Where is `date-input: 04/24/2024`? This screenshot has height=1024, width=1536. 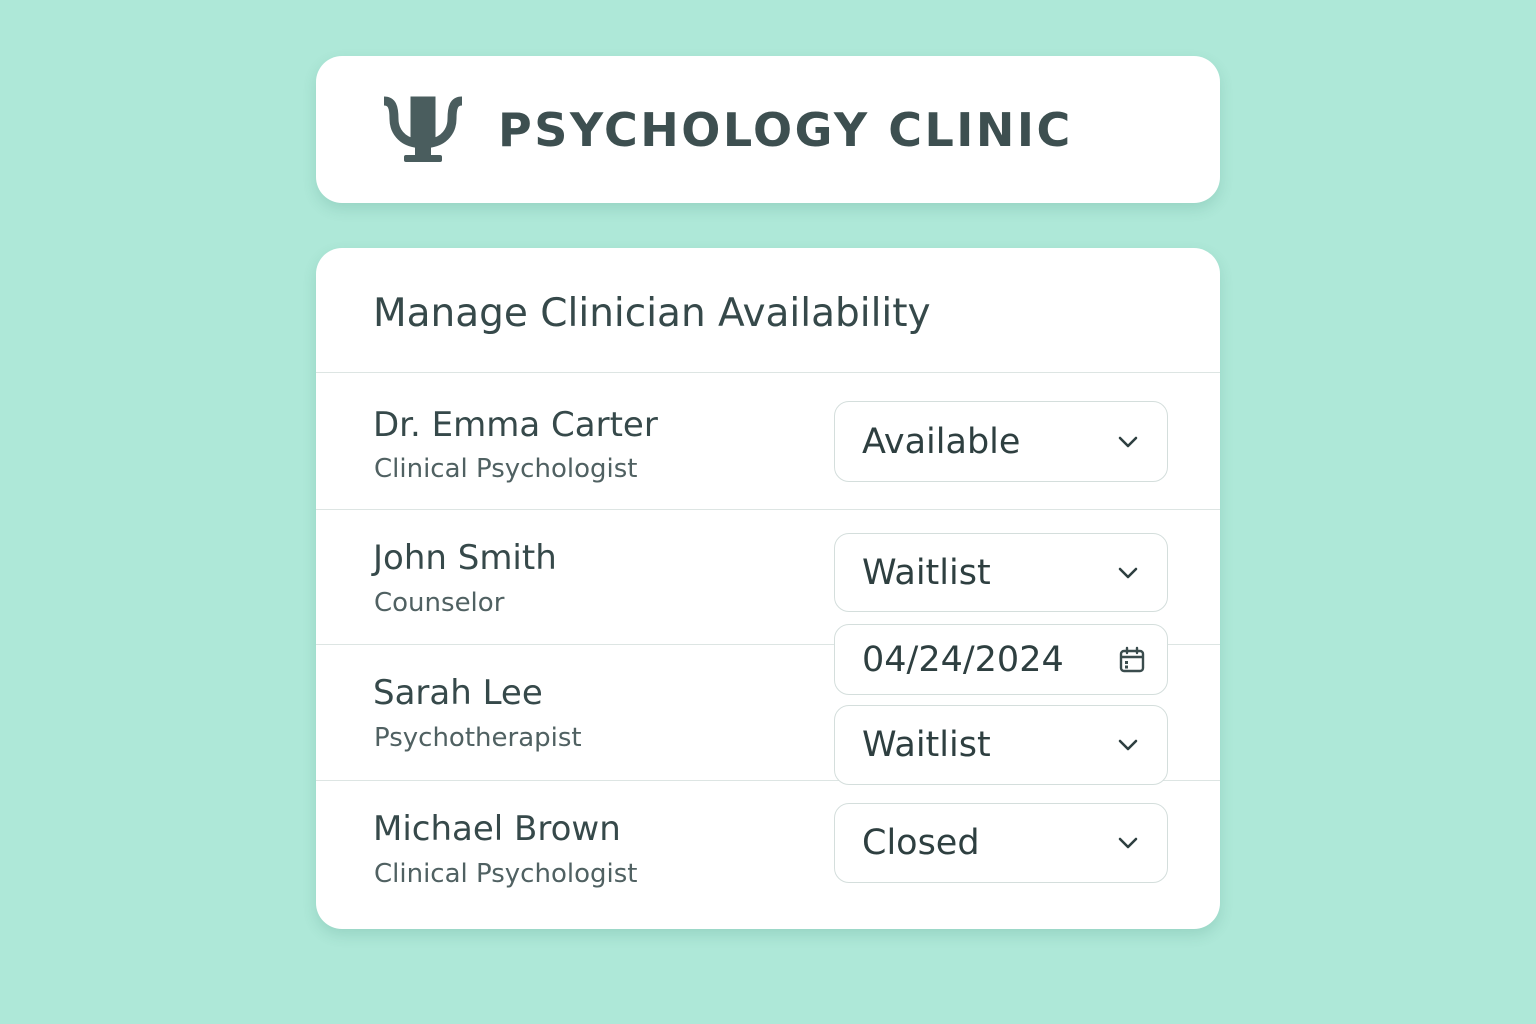 date-input: 04/24/2024 is located at coordinates (1001, 659).